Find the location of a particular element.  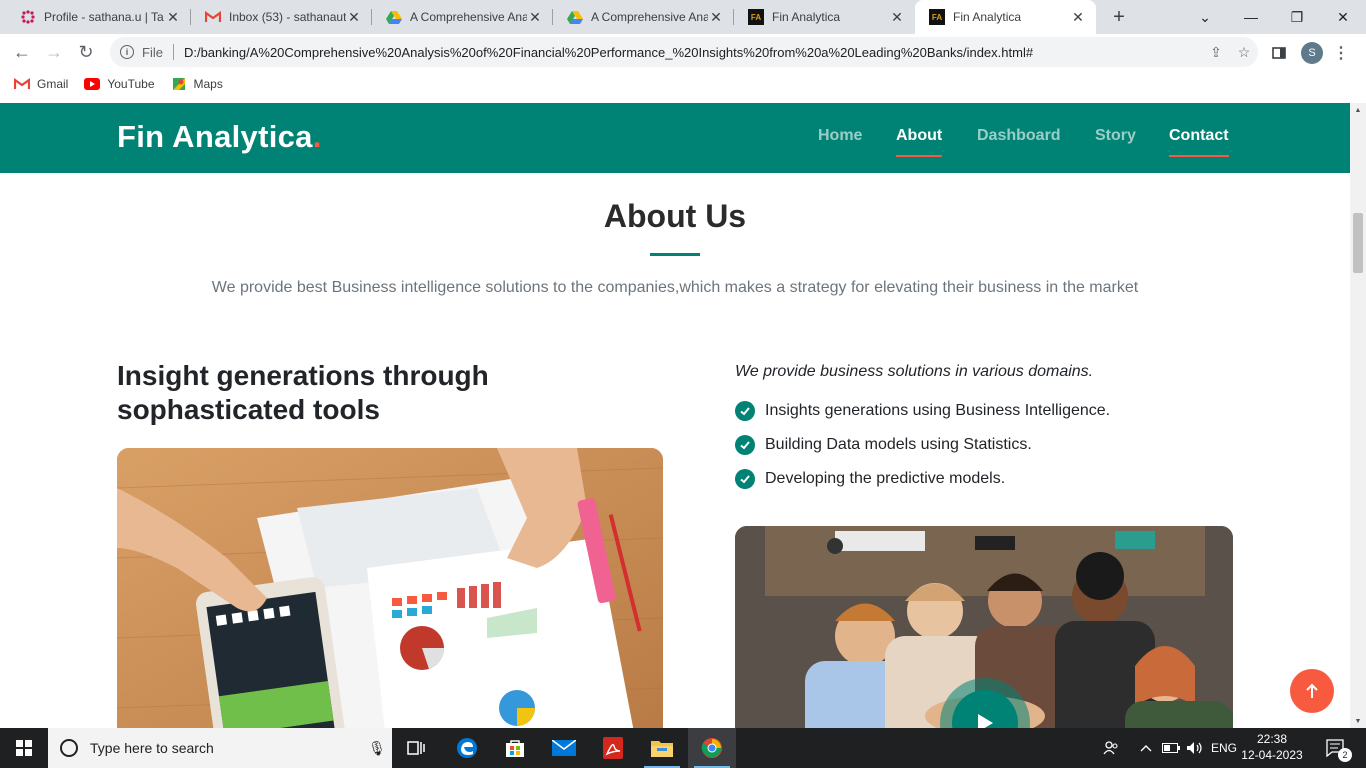

profile-avatar: S is located at coordinates (1312, 53).